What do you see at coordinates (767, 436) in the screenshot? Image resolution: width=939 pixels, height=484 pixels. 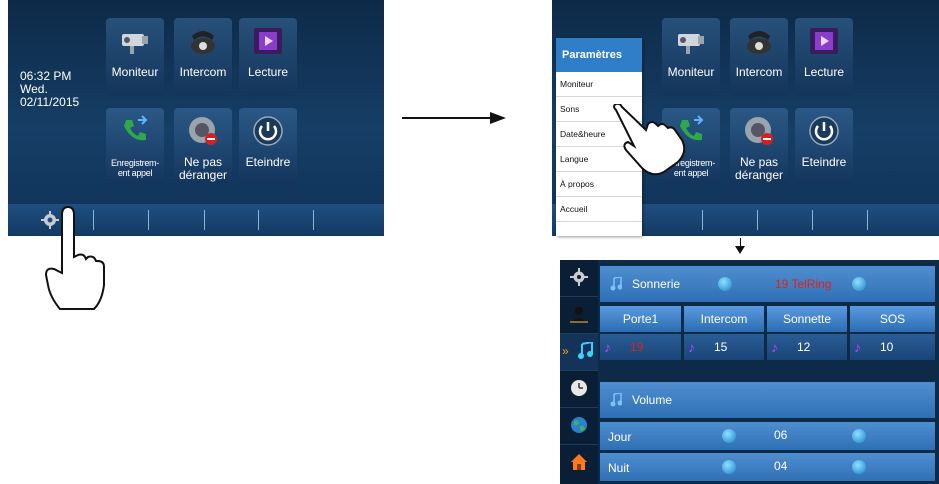 I see `jour-row: Jour 06` at bounding box center [767, 436].